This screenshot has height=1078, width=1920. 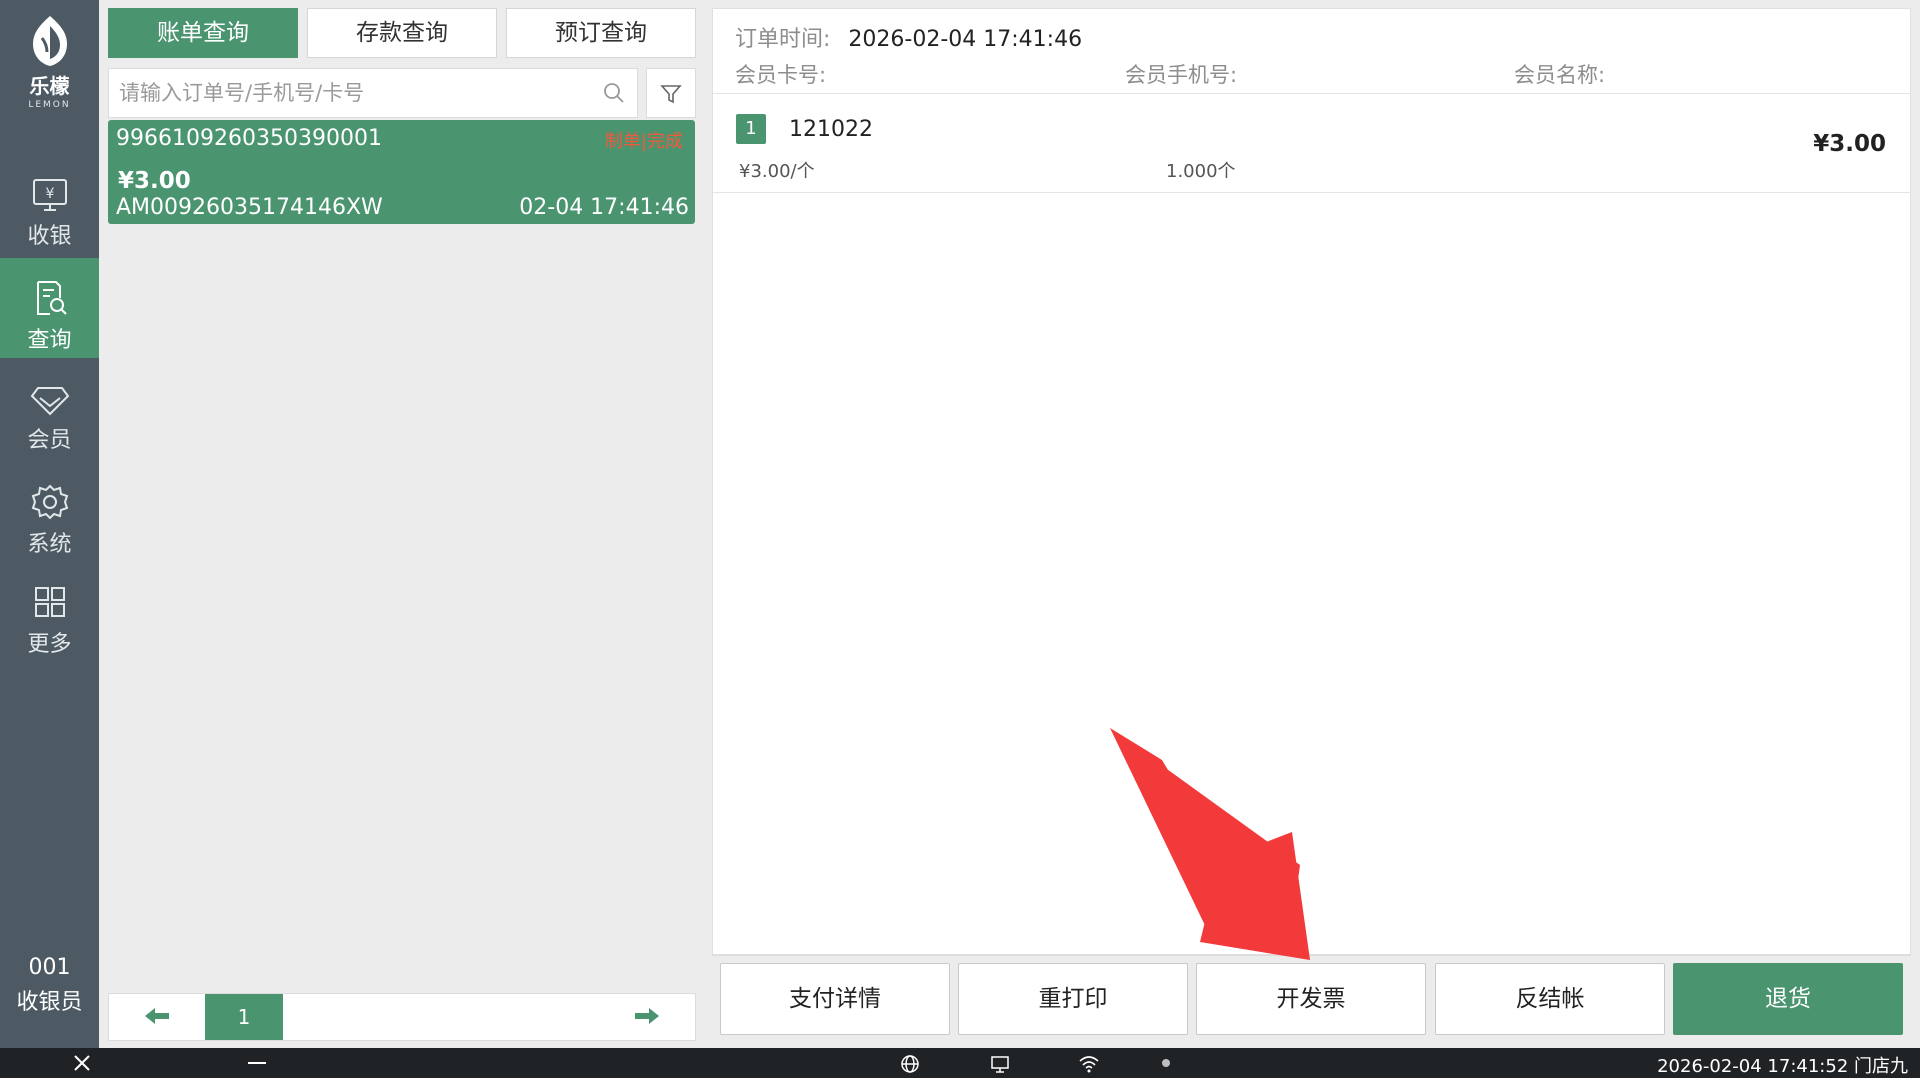 I want to click on order-time-value: 2026-02-04 17:41:46, so click(x=965, y=39).